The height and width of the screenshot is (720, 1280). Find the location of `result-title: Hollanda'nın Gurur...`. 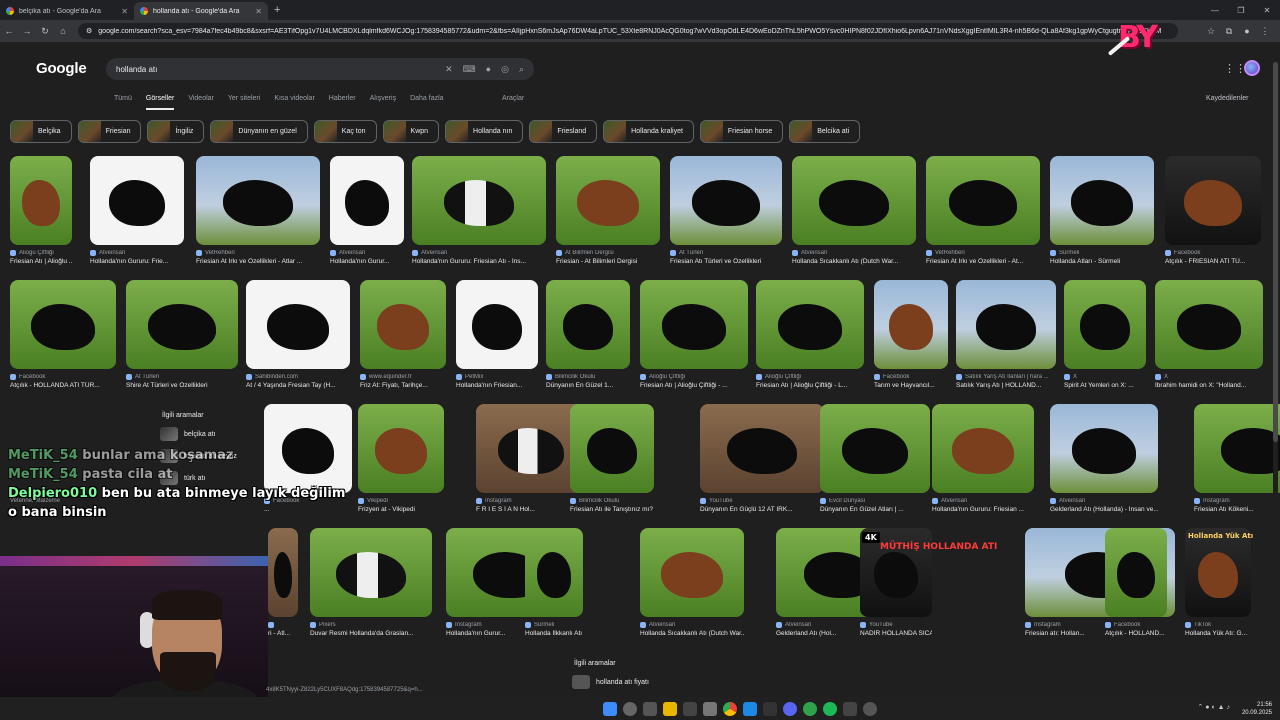

result-title: Hollanda'nın Gurur... is located at coordinates (367, 261).